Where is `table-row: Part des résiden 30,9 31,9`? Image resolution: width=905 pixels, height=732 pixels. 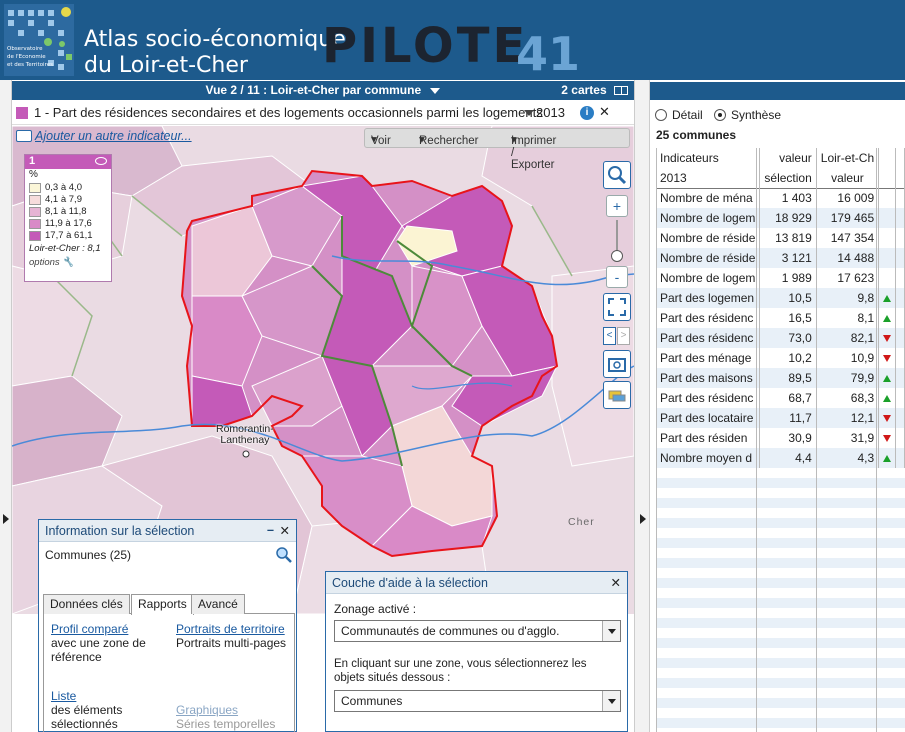
table-row: Part des résiden 30,9 31,9 is located at coordinates (780, 438).